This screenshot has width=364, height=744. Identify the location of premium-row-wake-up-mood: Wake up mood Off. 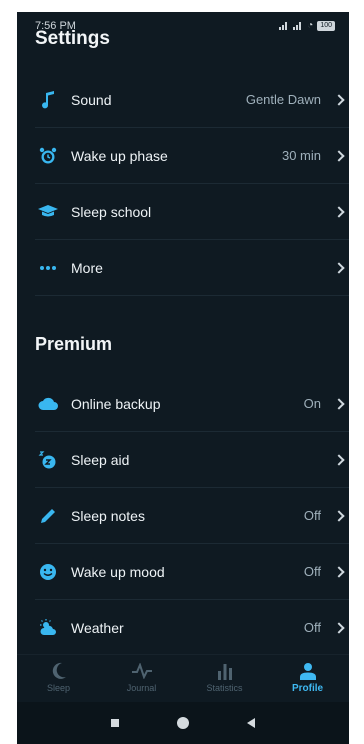
(192, 572).